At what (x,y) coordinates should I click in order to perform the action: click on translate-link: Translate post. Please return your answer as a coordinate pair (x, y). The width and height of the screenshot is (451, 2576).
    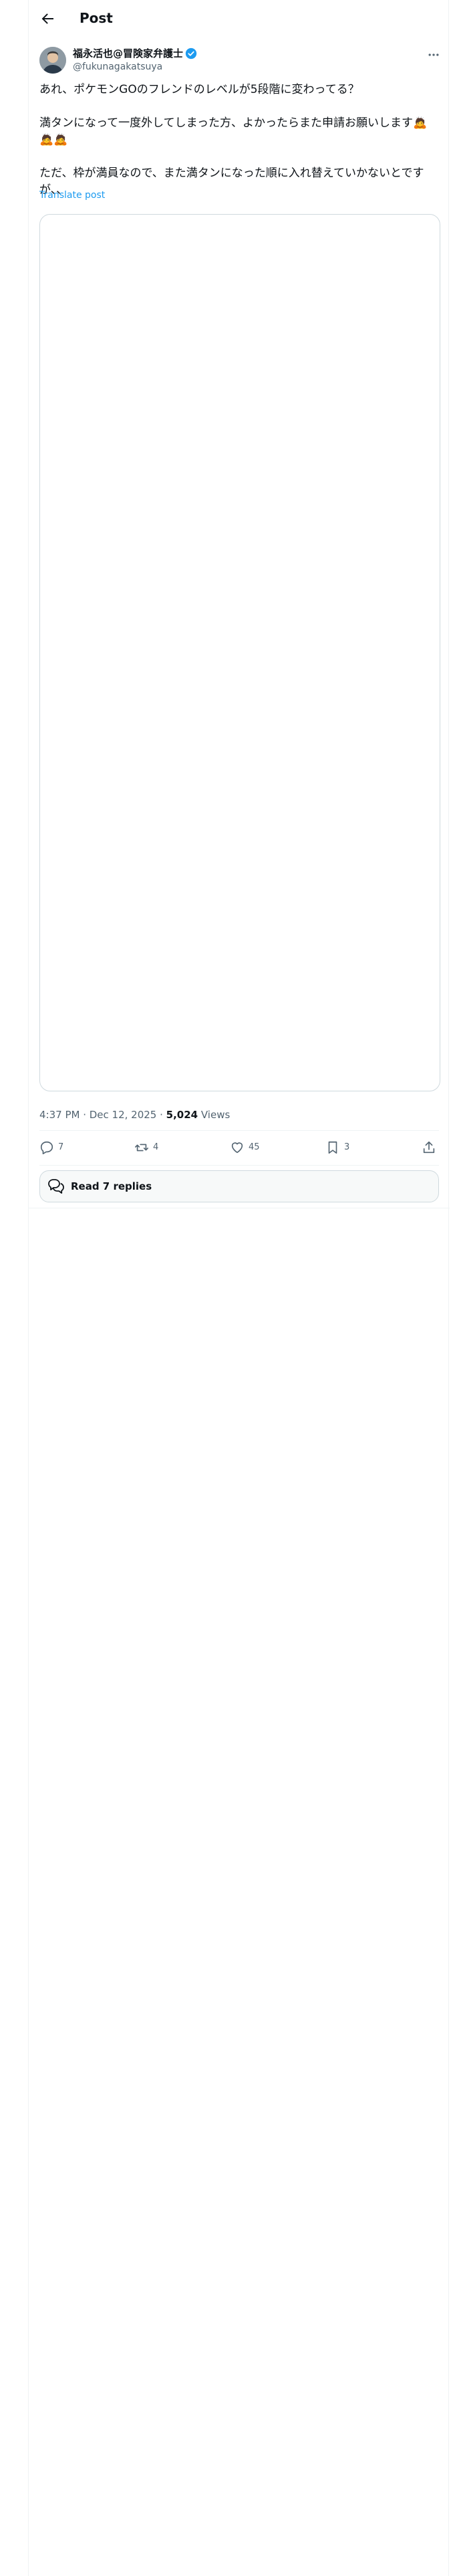
    Looking at the image, I should click on (72, 195).